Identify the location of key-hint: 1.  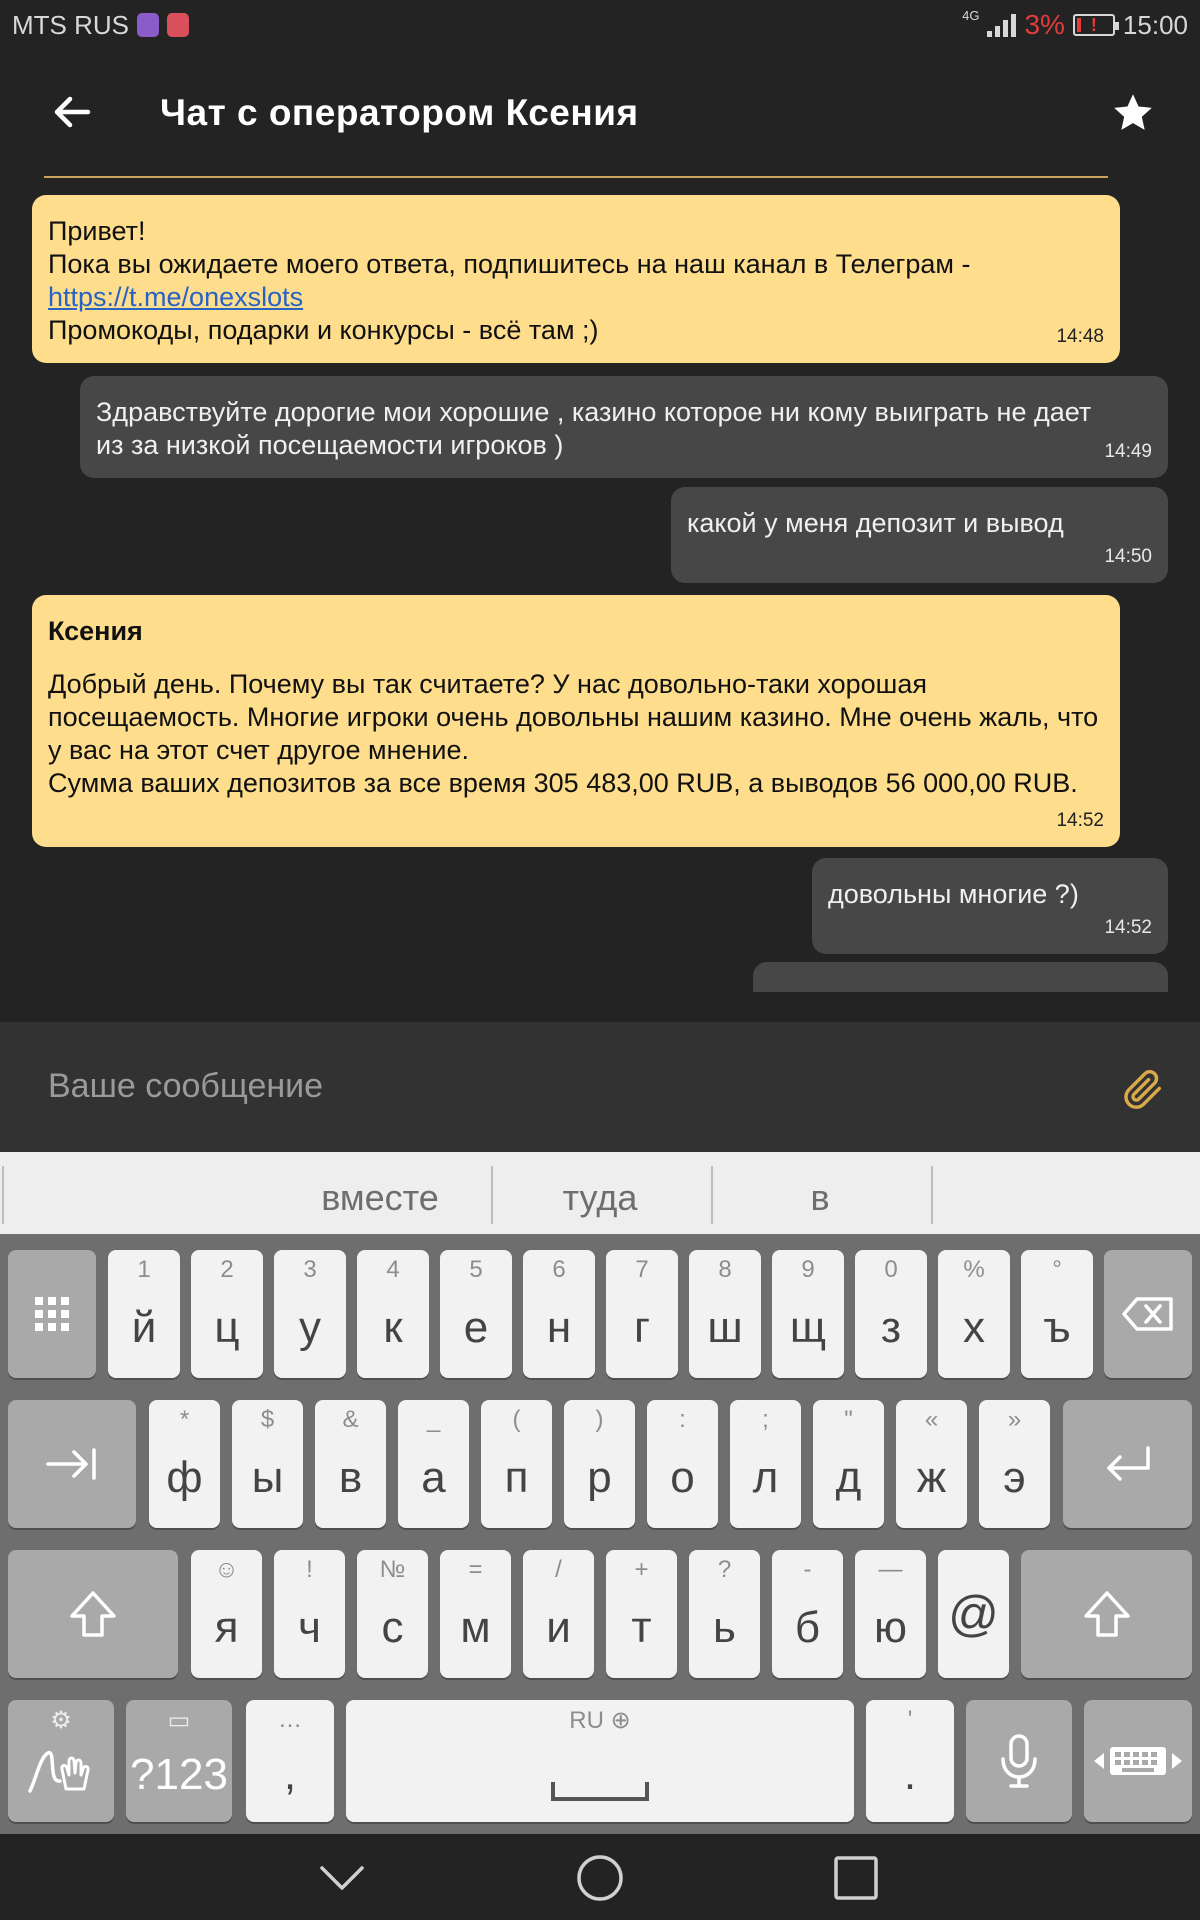
(144, 1269).